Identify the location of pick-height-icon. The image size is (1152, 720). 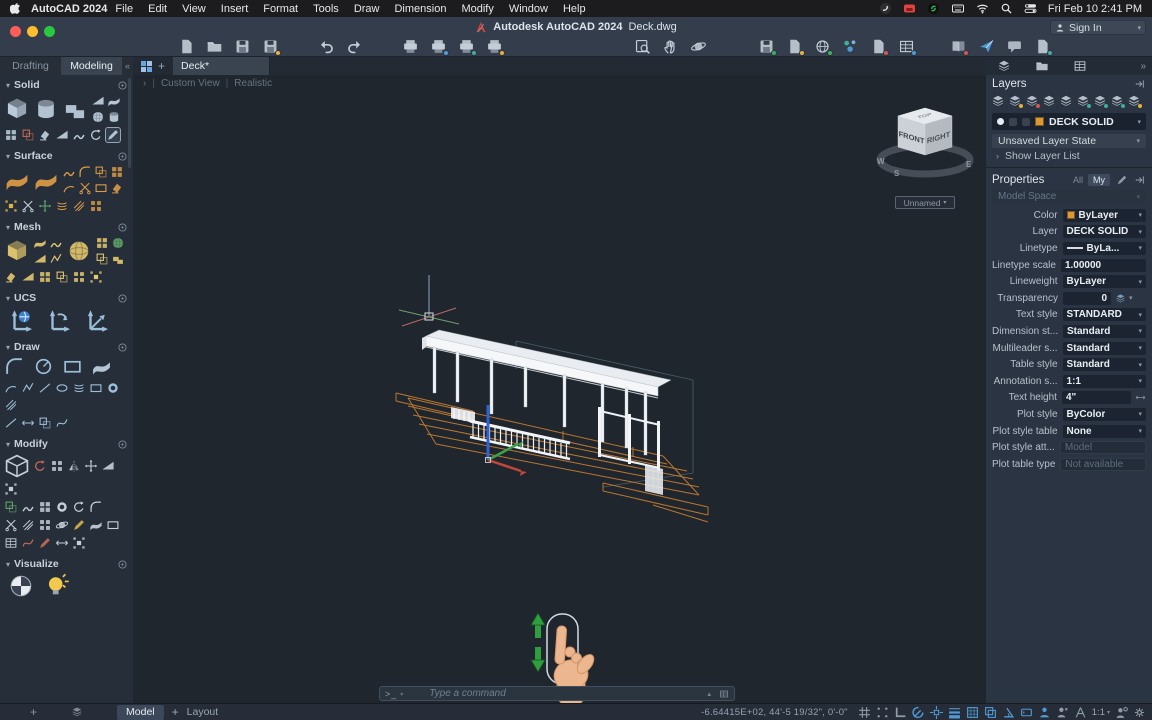
(1140, 397).